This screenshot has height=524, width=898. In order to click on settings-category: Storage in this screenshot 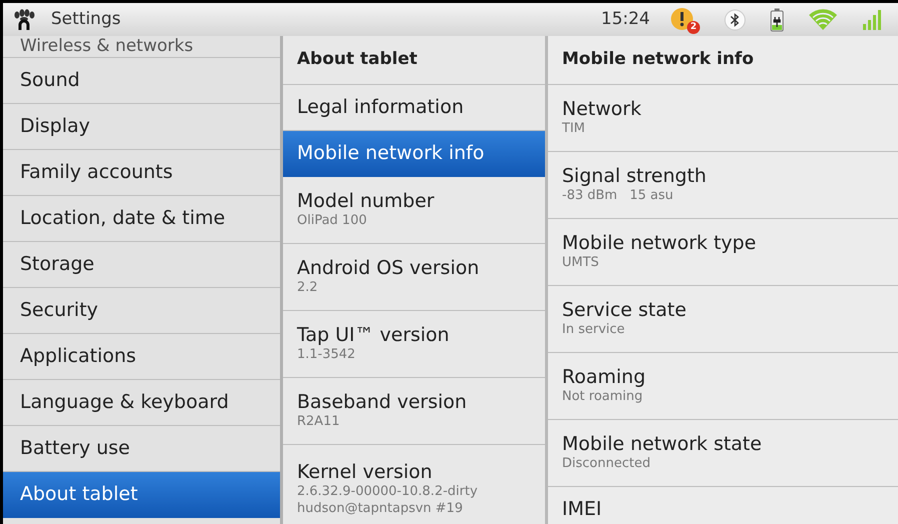, I will do `click(141, 265)`.